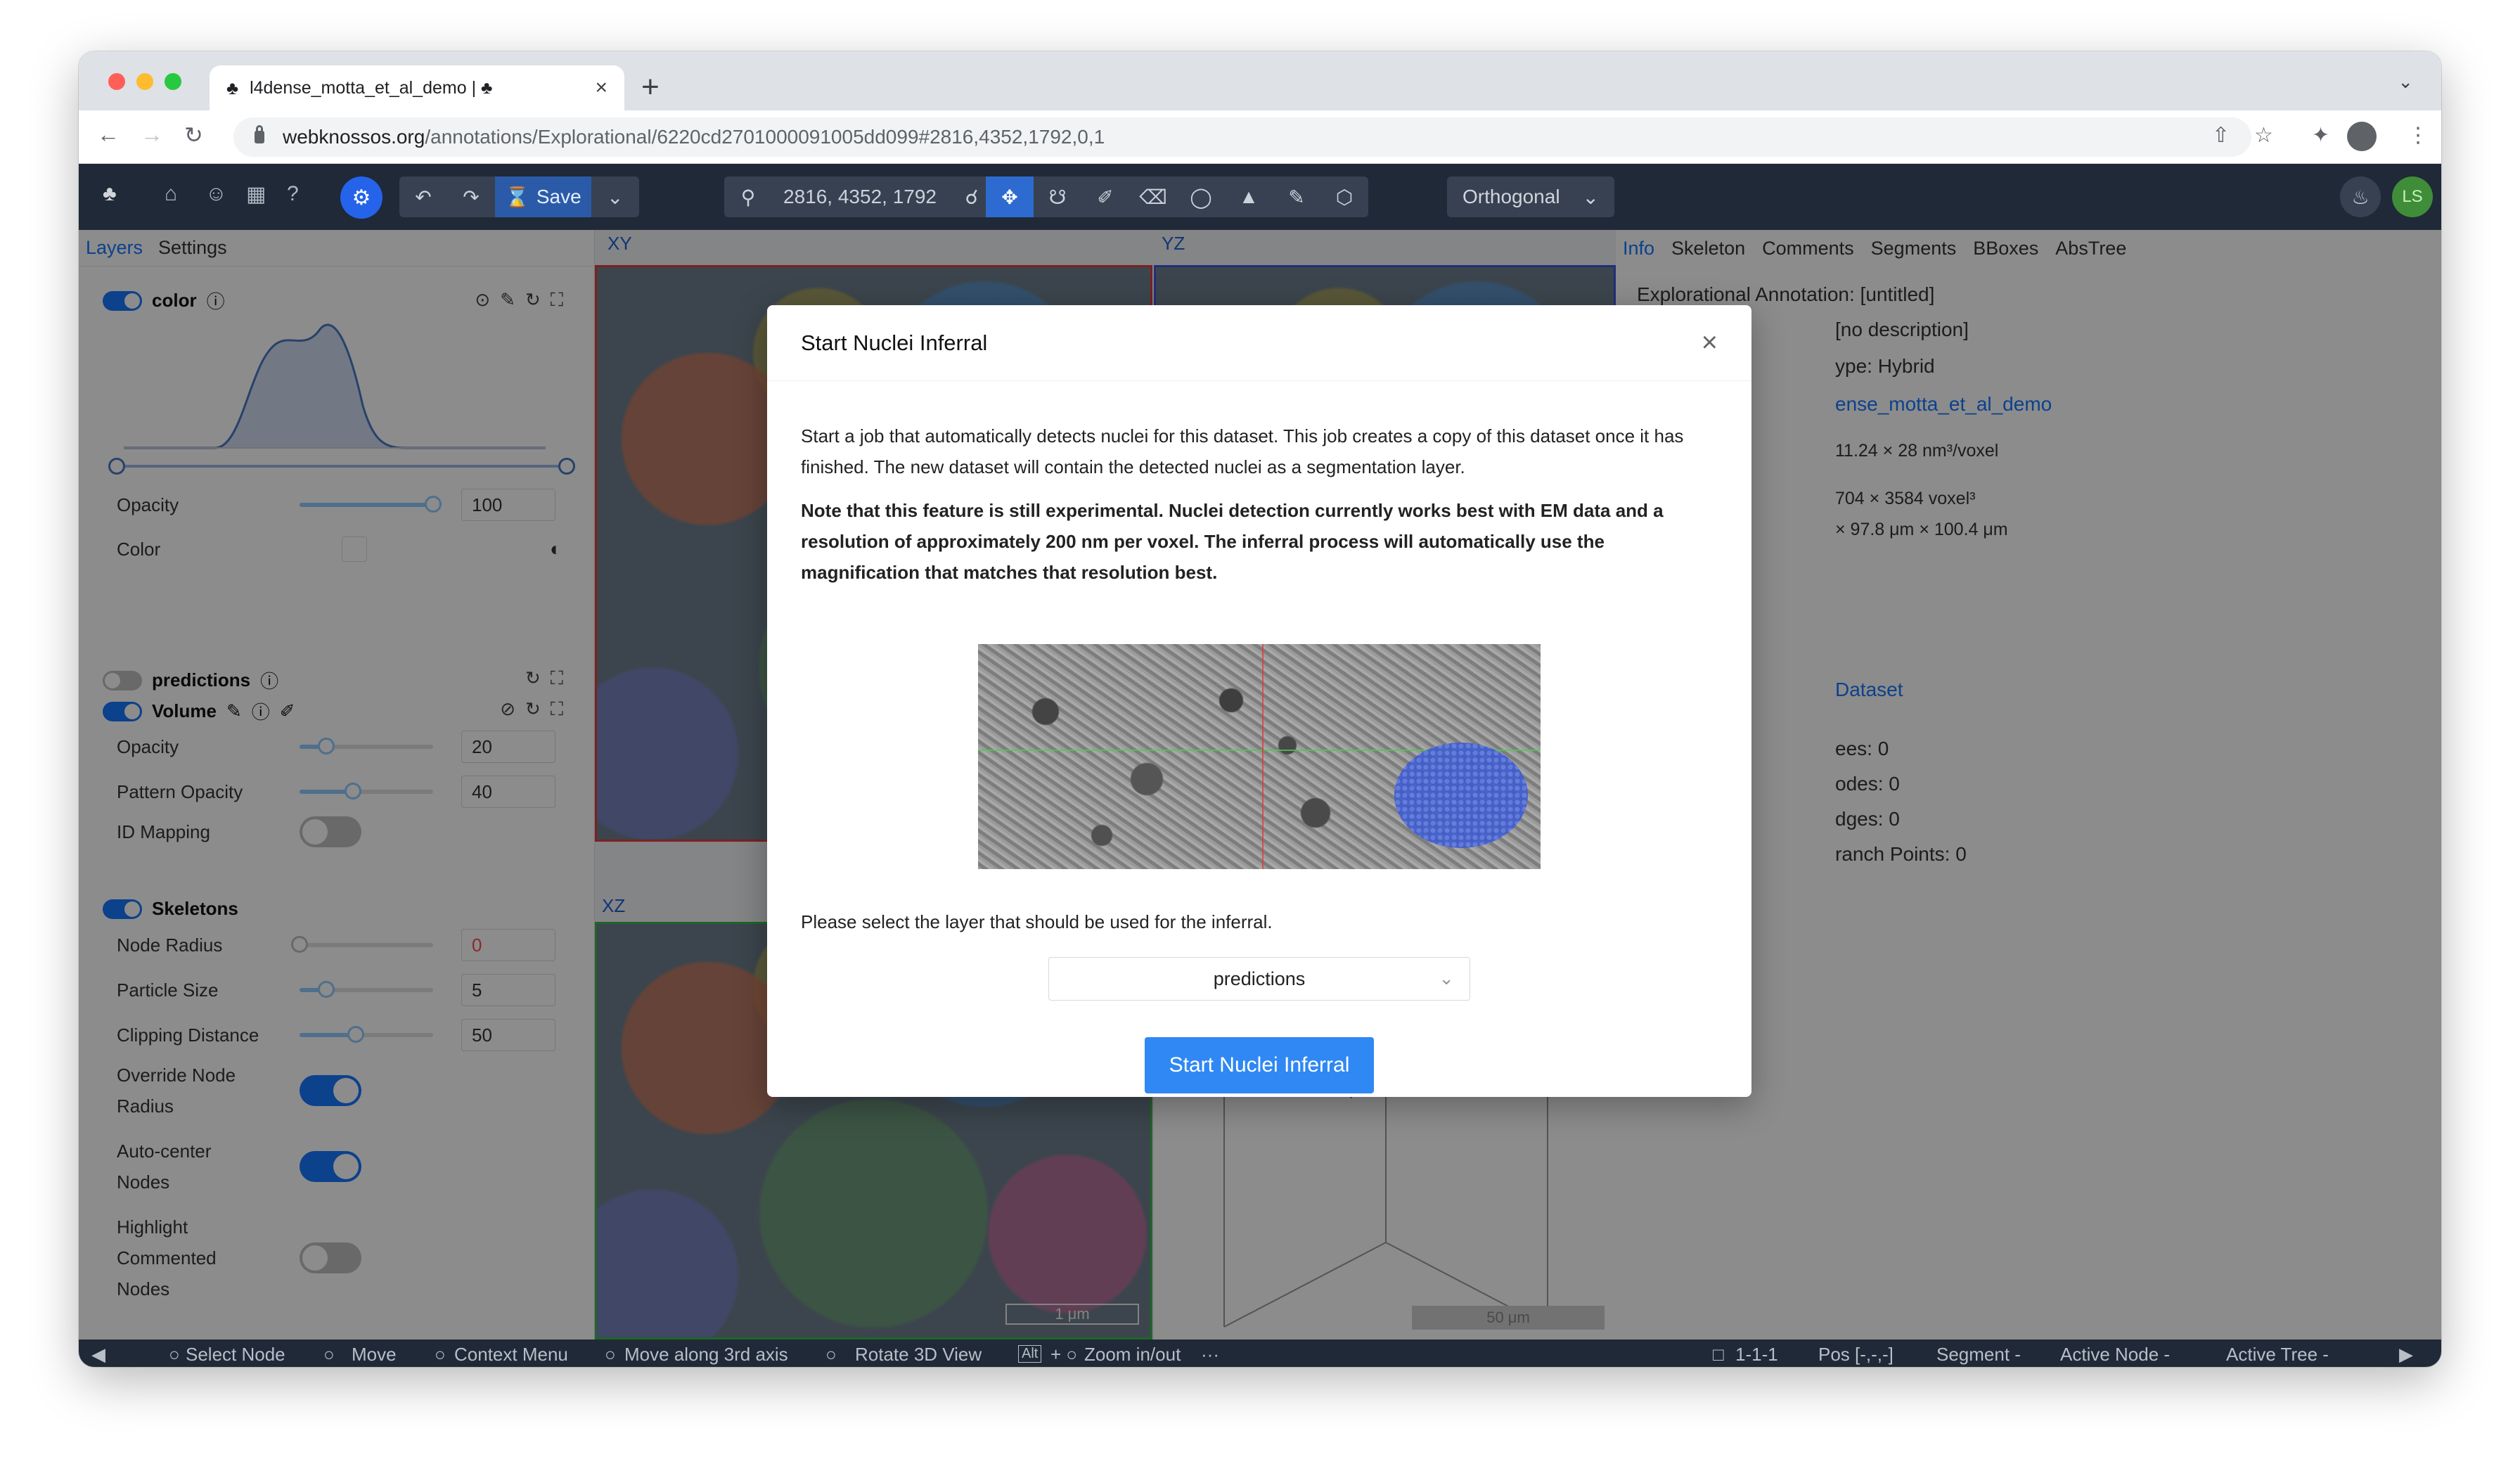 The width and height of the screenshot is (2520, 1471). I want to click on browser-tab: ♣ l4dense_motta_et_al_demo | ♣ ×, so click(417, 87).